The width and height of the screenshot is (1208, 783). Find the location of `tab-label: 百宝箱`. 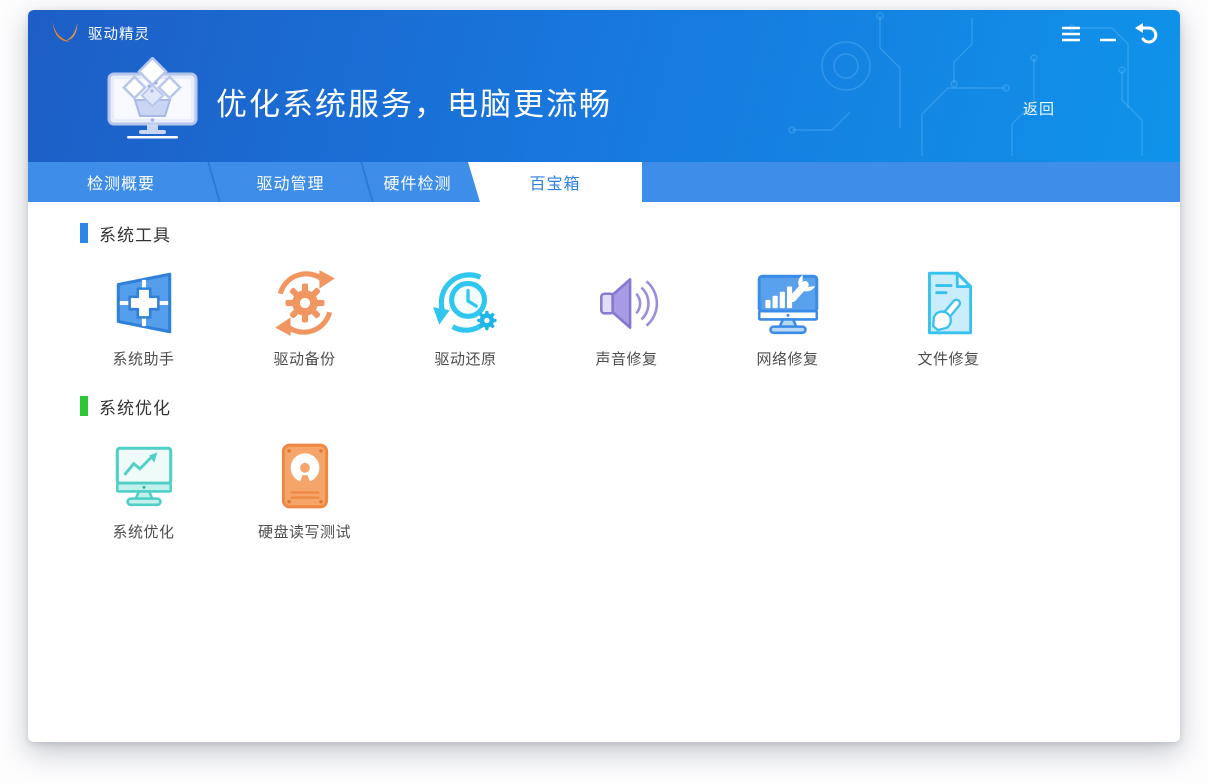

tab-label: 百宝箱 is located at coordinates (555, 184).